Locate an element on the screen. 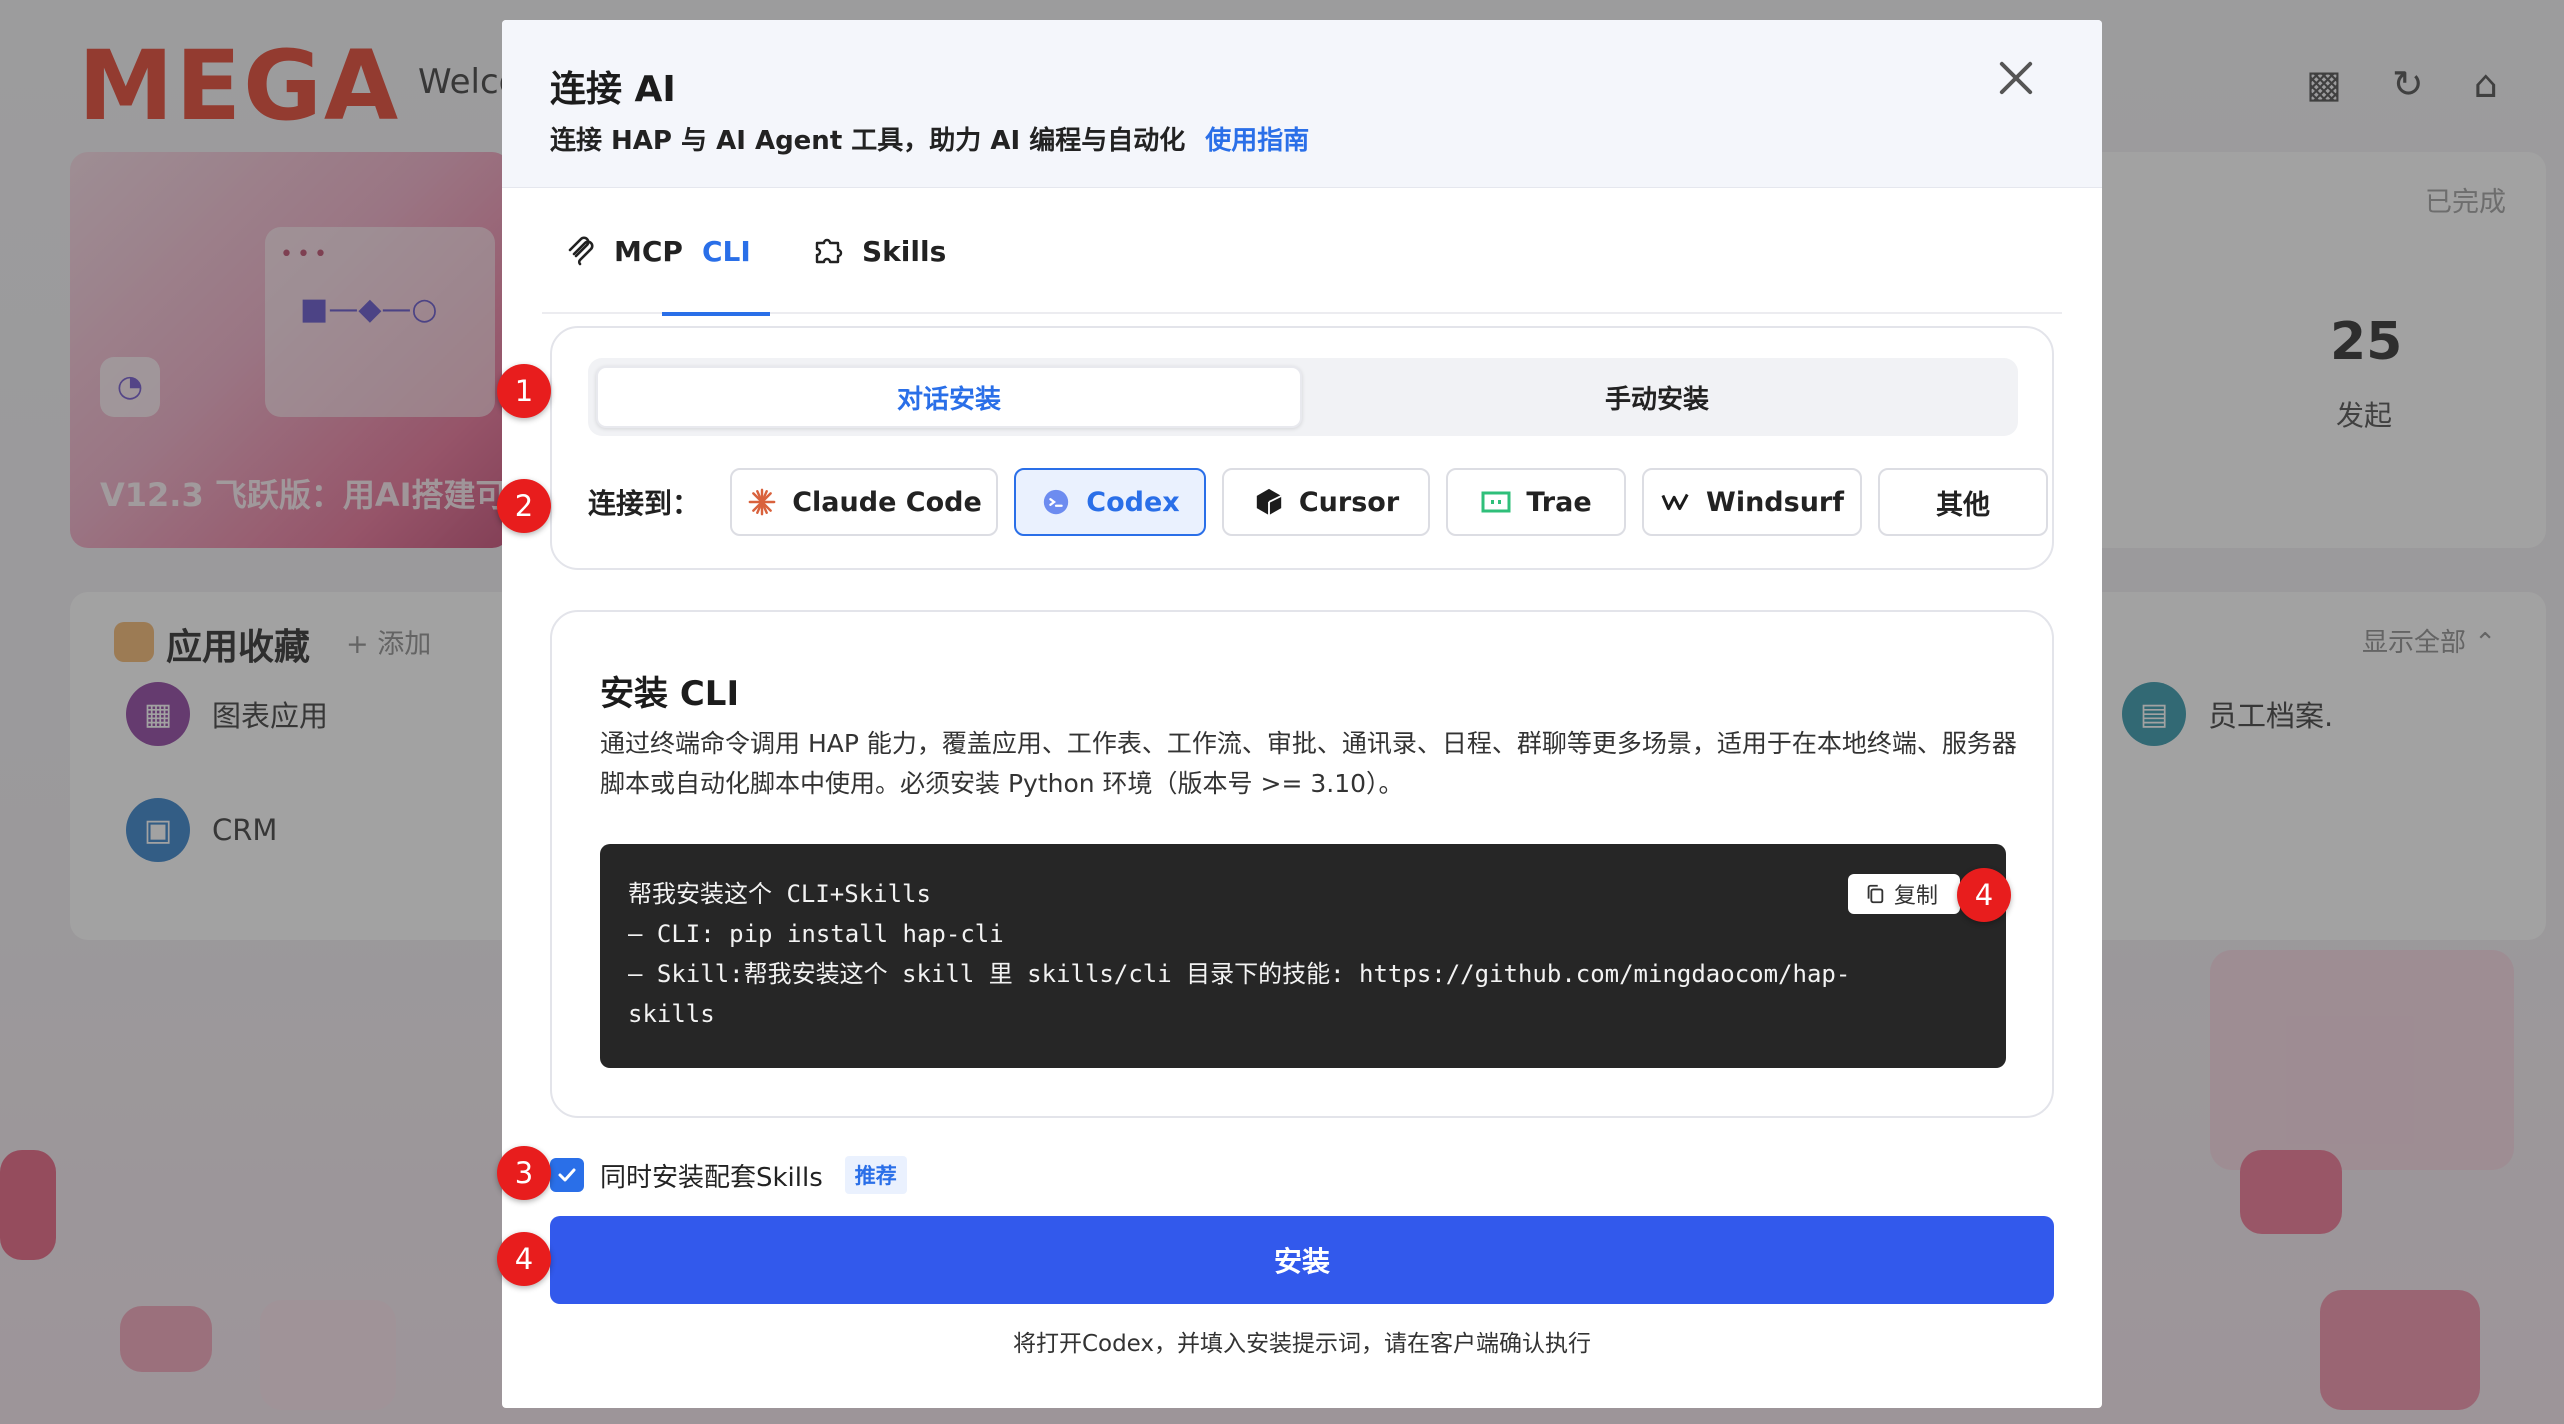 This screenshot has height=1424, width=2564. code-line: skills is located at coordinates (671, 1014).